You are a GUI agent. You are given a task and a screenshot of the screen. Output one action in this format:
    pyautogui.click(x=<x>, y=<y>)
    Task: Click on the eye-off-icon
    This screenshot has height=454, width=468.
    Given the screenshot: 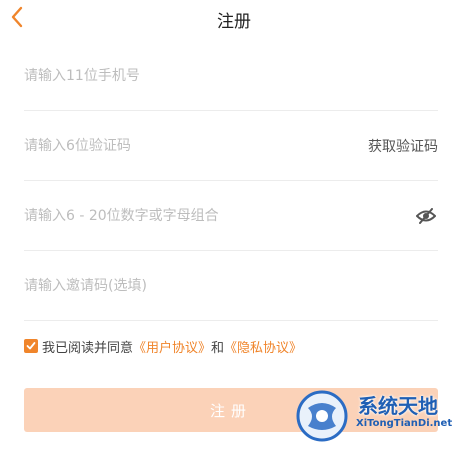 What is the action you would take?
    pyautogui.click(x=426, y=215)
    